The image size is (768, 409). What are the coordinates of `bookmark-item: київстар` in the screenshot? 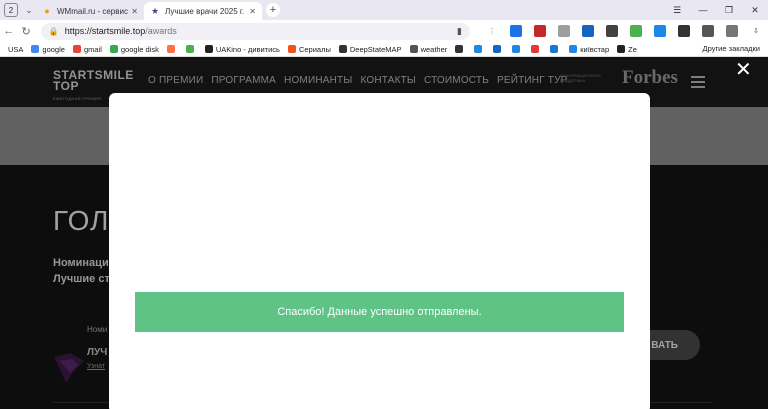 It's located at (589, 49).